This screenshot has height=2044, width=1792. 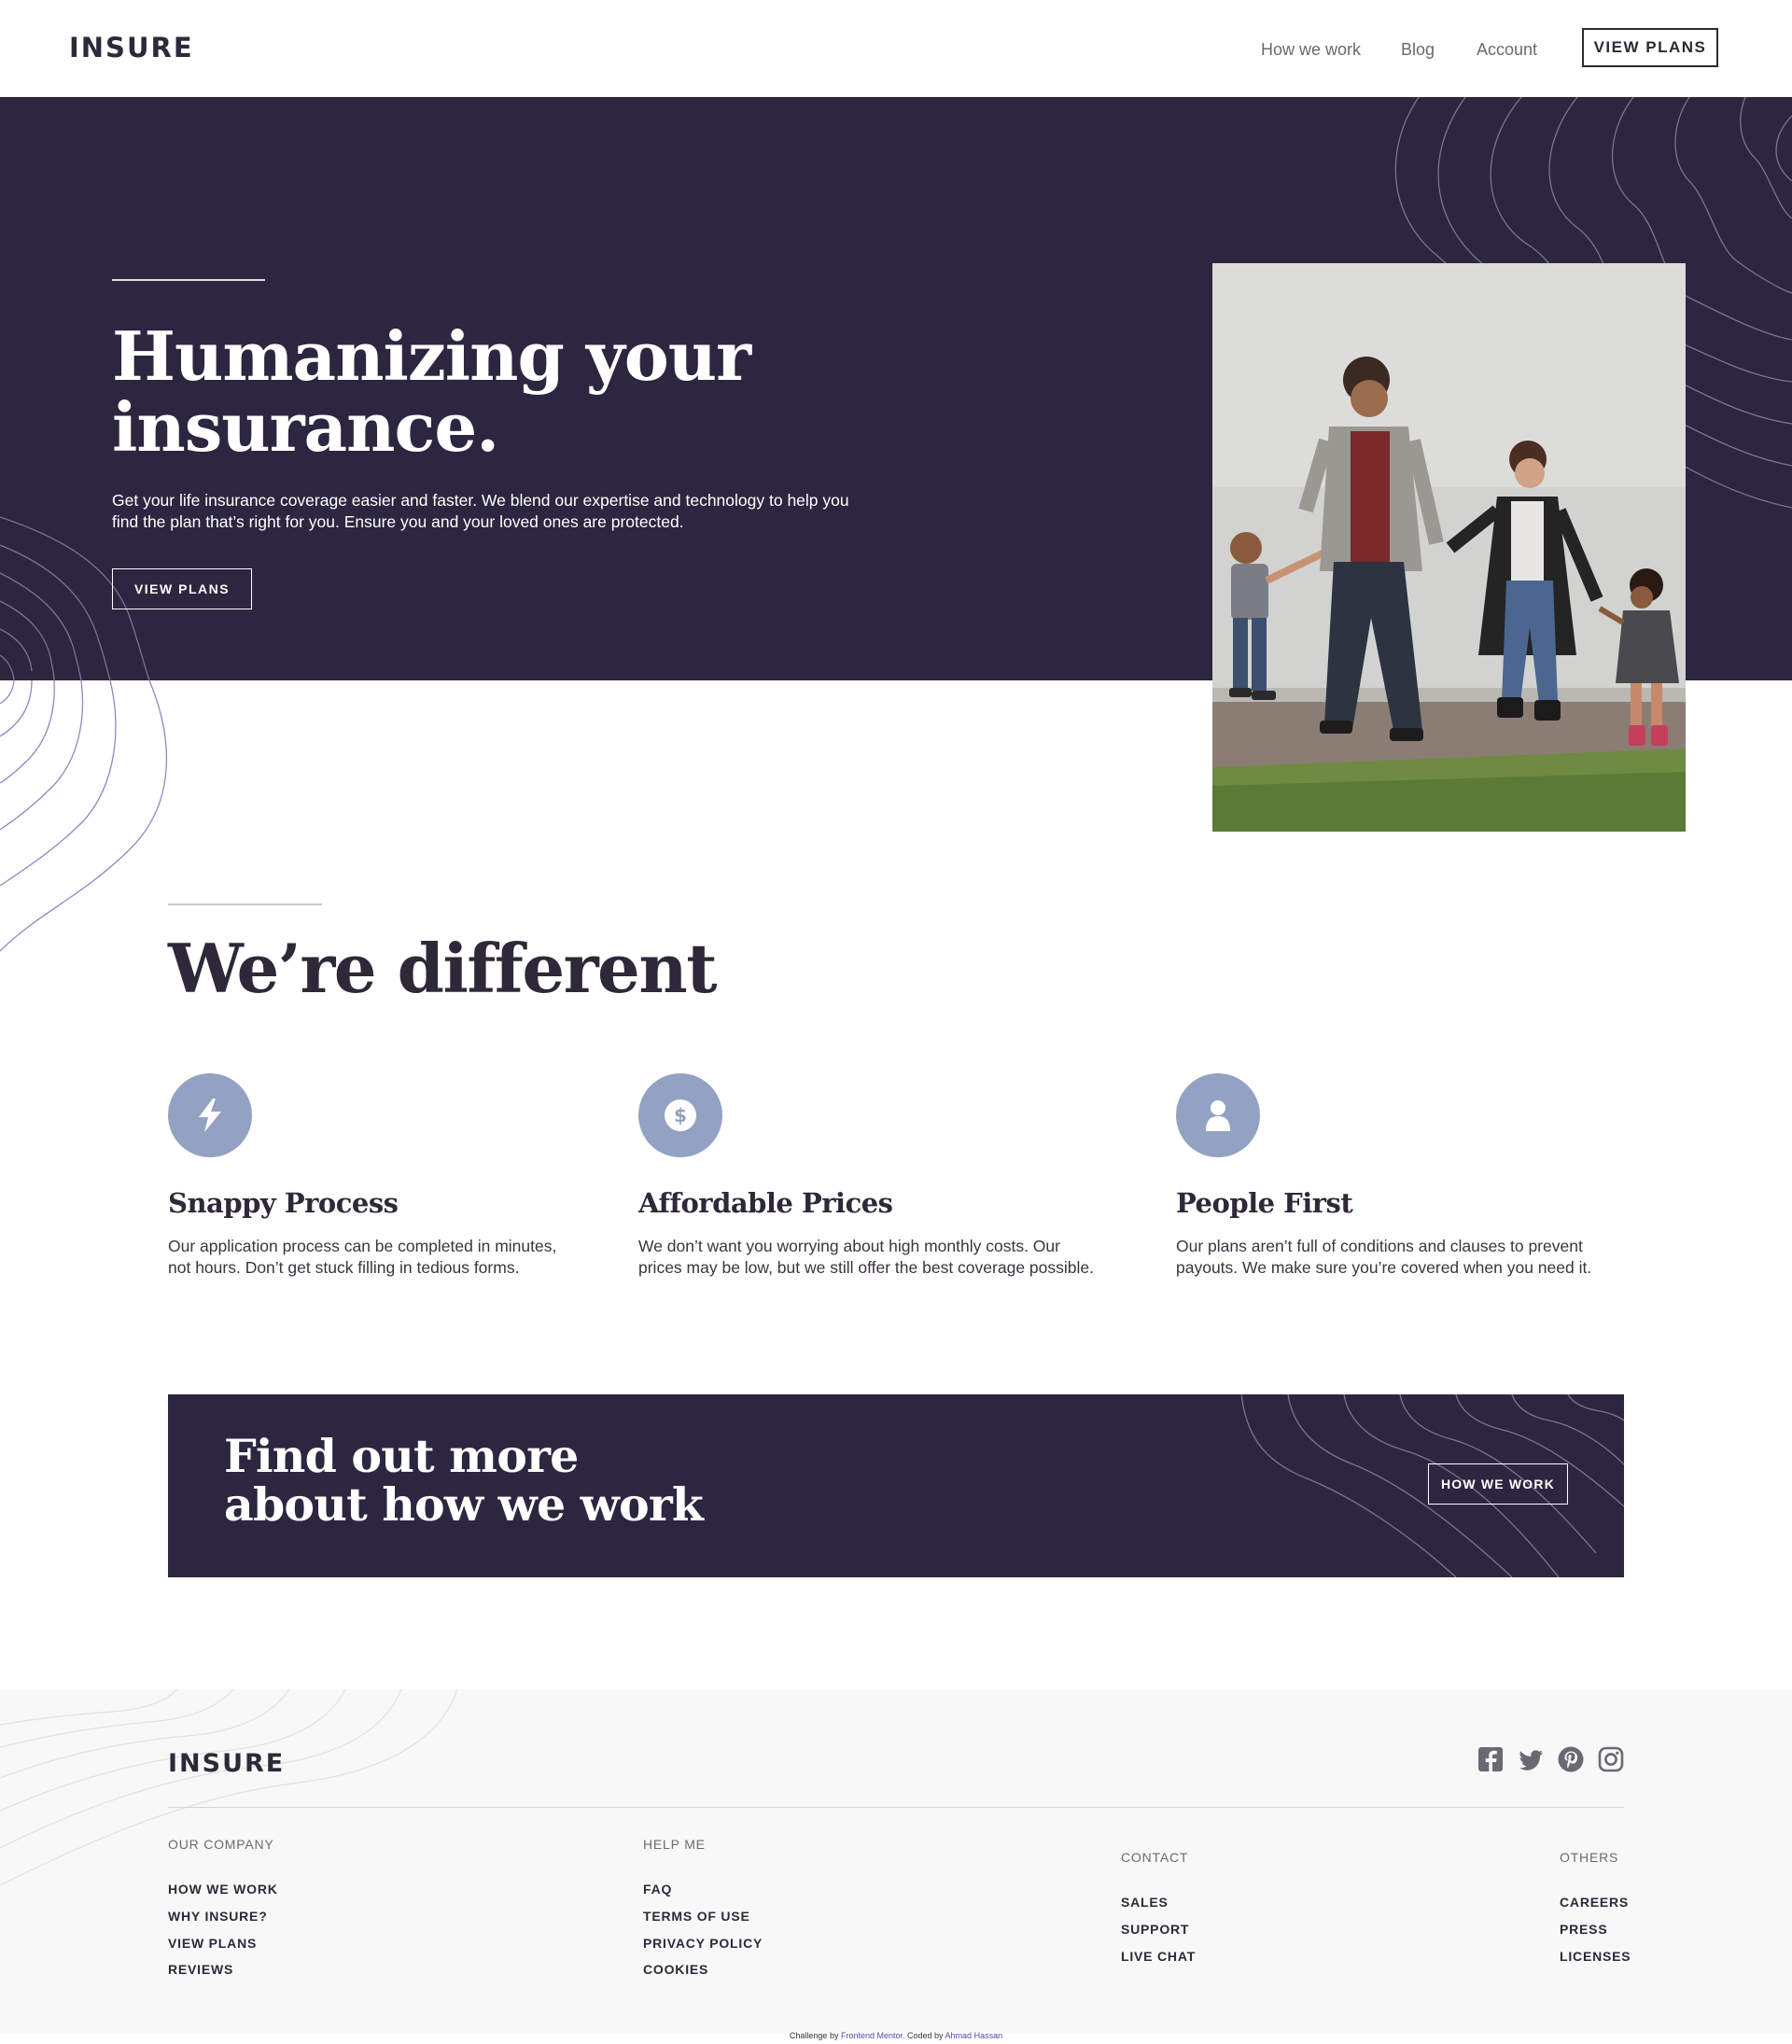 What do you see at coordinates (1155, 1929) in the screenshot?
I see `footer-link: SUPPORT` at bounding box center [1155, 1929].